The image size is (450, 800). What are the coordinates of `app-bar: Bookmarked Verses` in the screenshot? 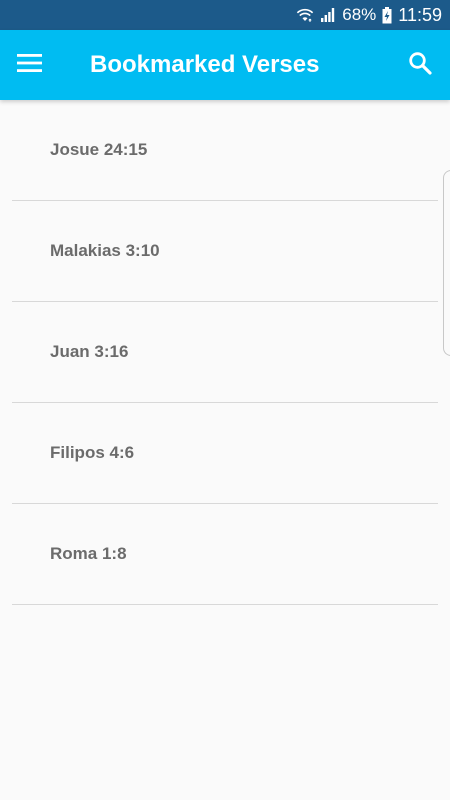 It's located at (225, 65).